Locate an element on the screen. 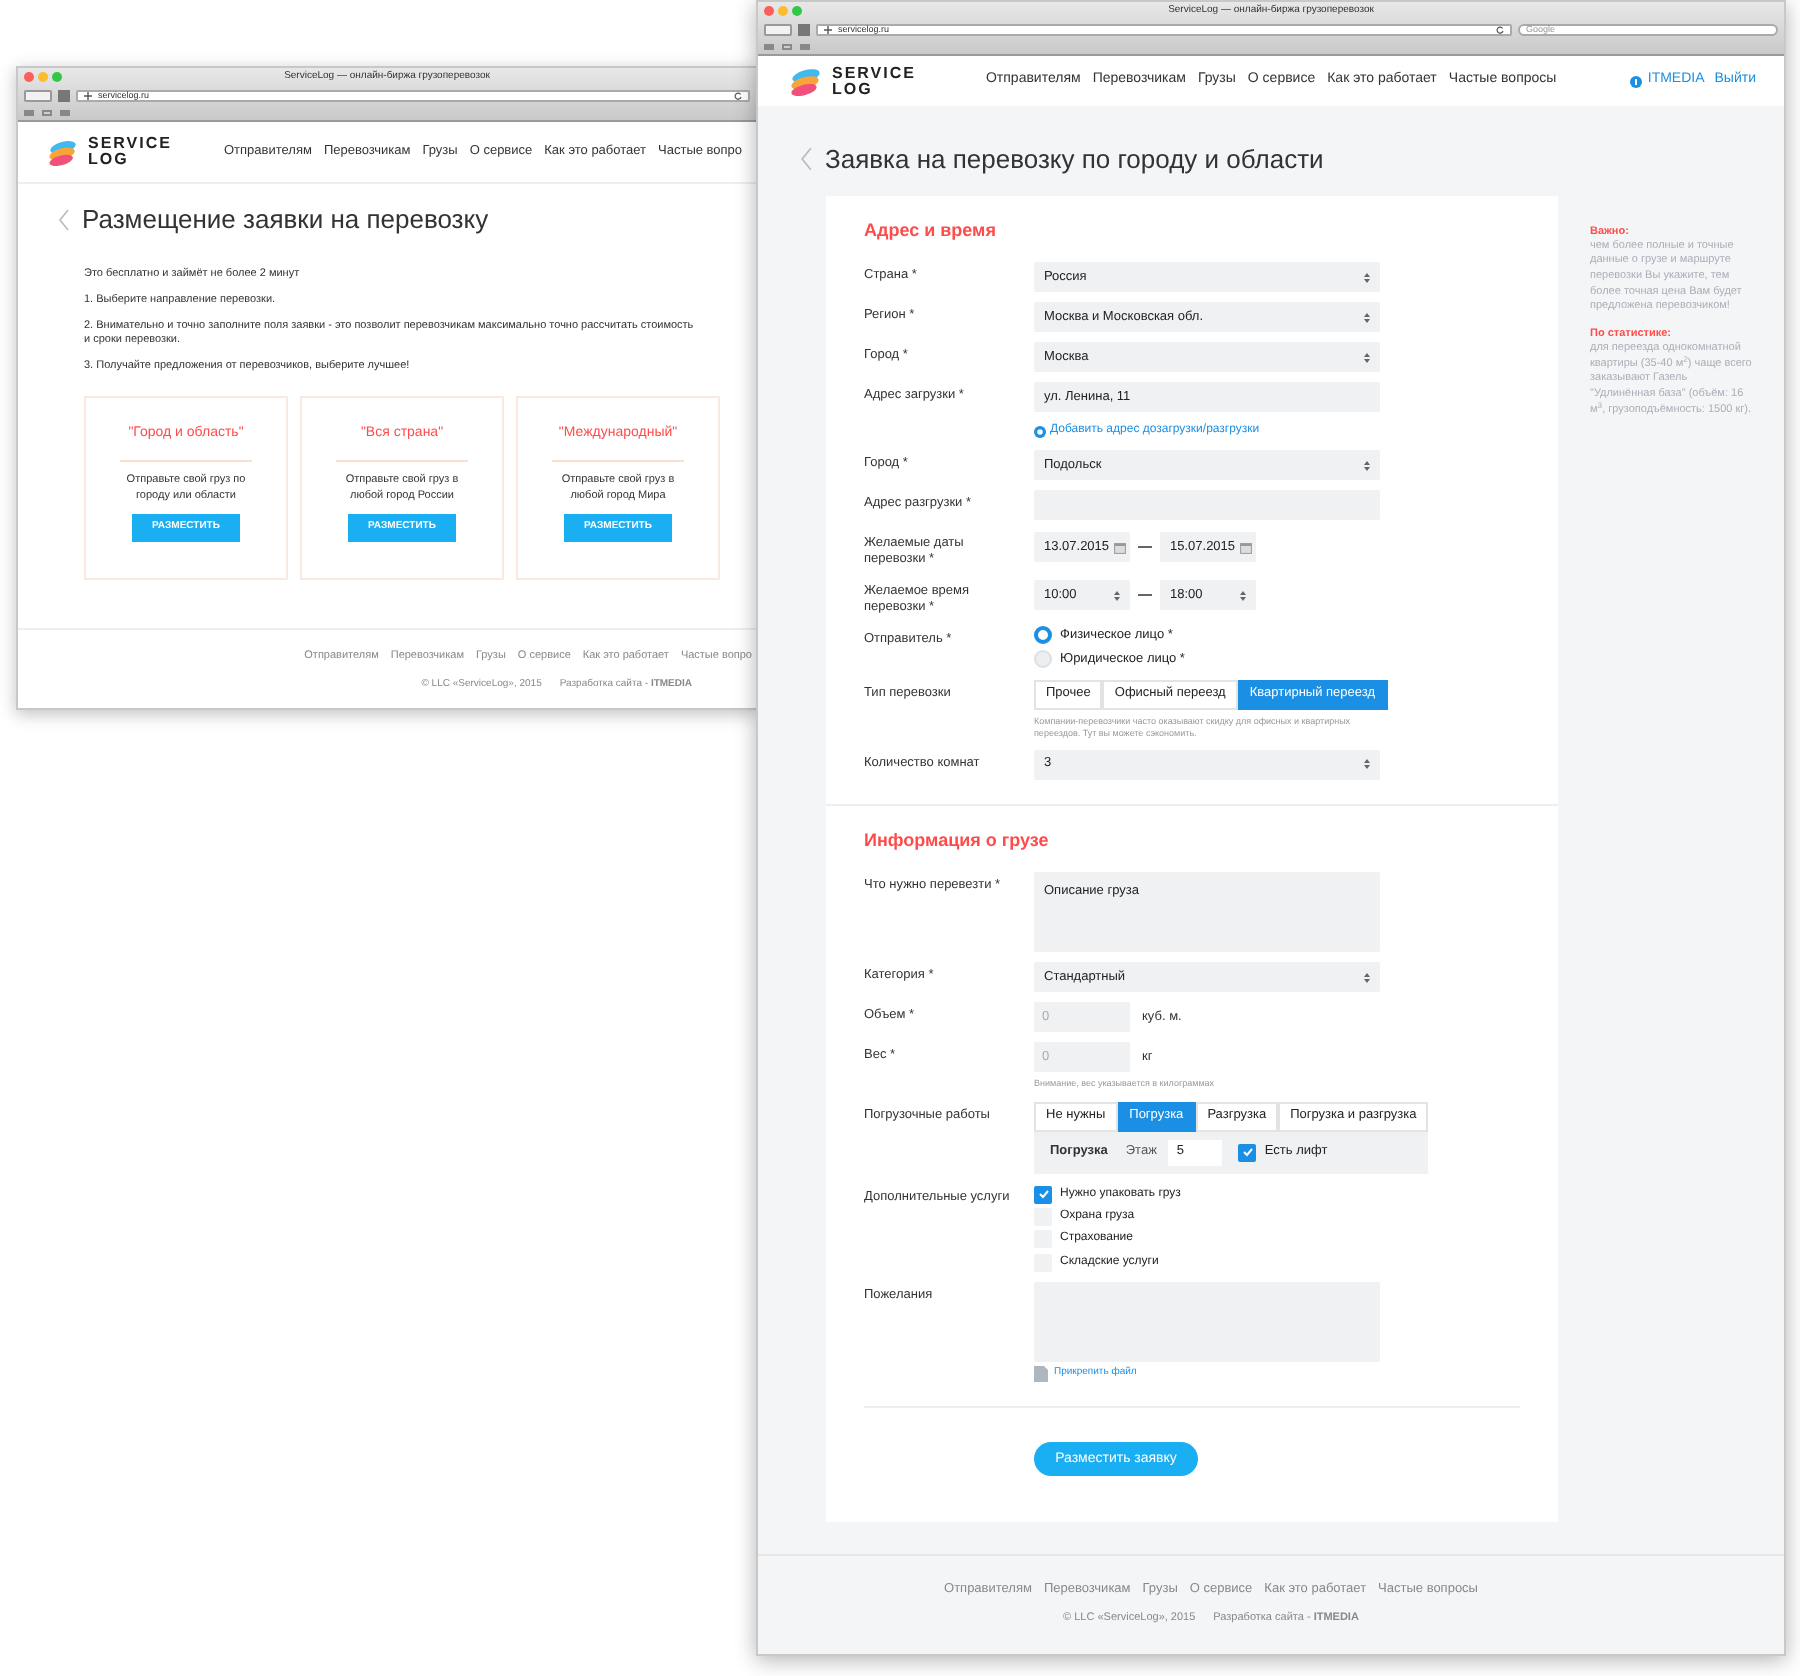 The height and width of the screenshot is (1676, 1800). plus-circle-icon is located at coordinates (1040, 431).